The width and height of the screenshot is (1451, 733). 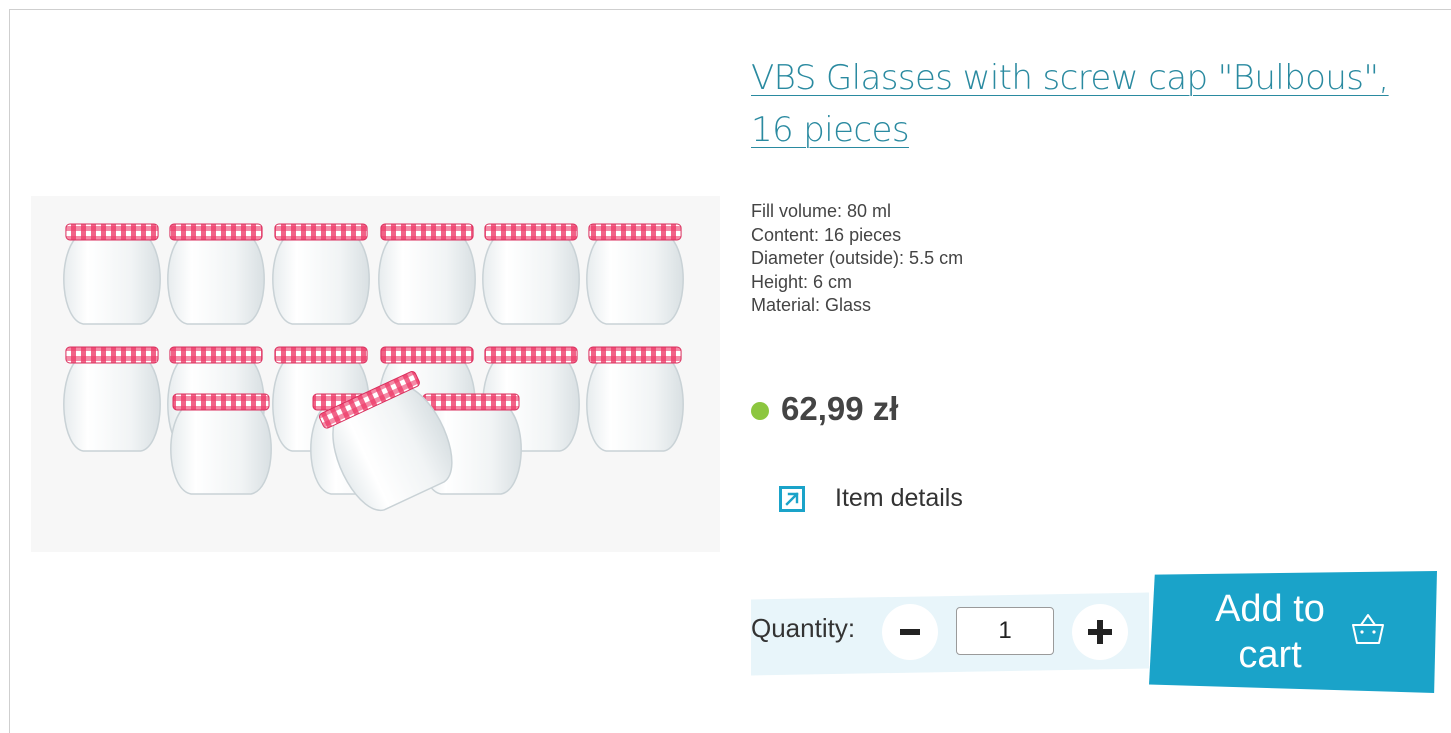 What do you see at coordinates (826, 234) in the screenshot?
I see `spec-content: Content: 16 pieces` at bounding box center [826, 234].